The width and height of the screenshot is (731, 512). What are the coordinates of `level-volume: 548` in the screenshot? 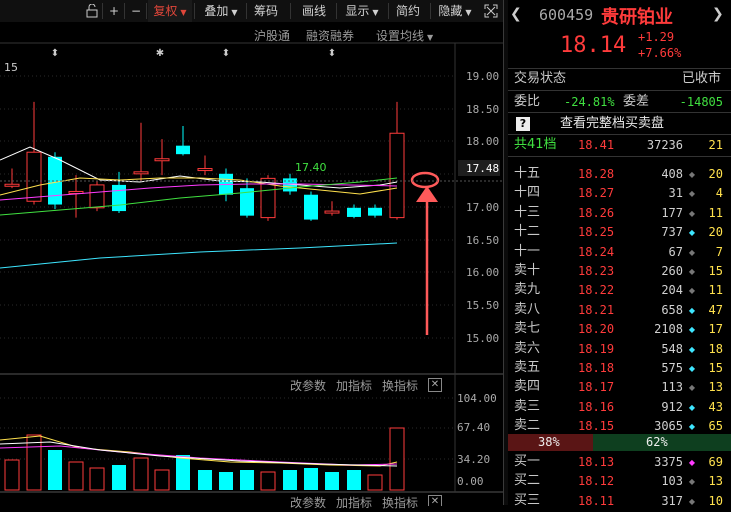 It's located at (672, 348).